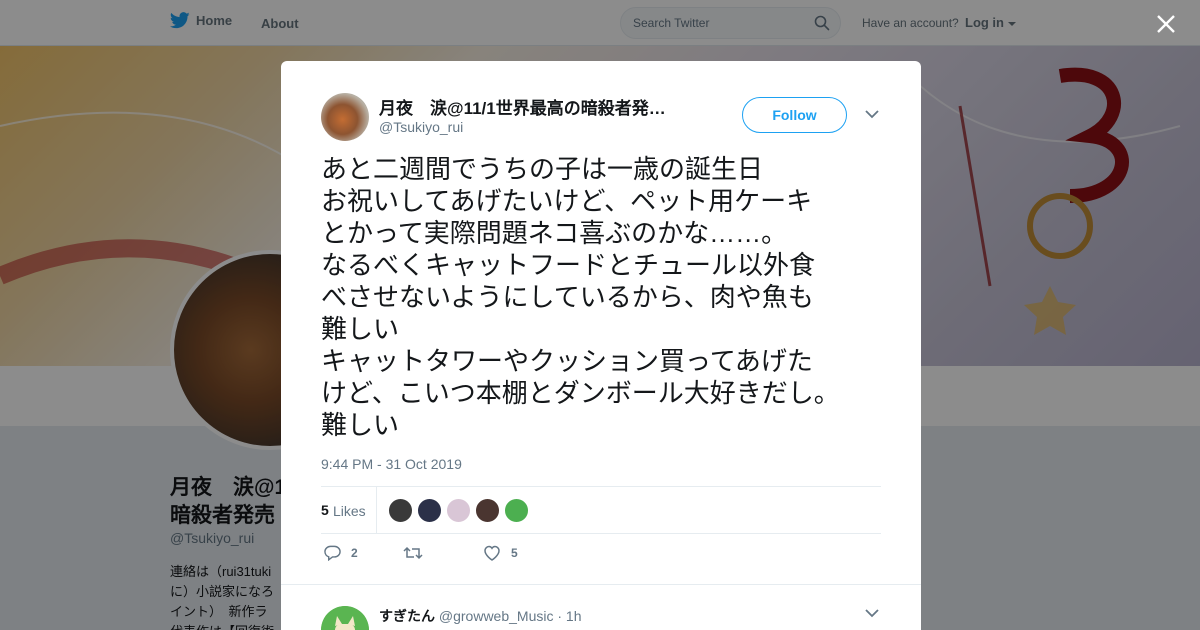  I want to click on reply-avatar-art, so click(345, 618).